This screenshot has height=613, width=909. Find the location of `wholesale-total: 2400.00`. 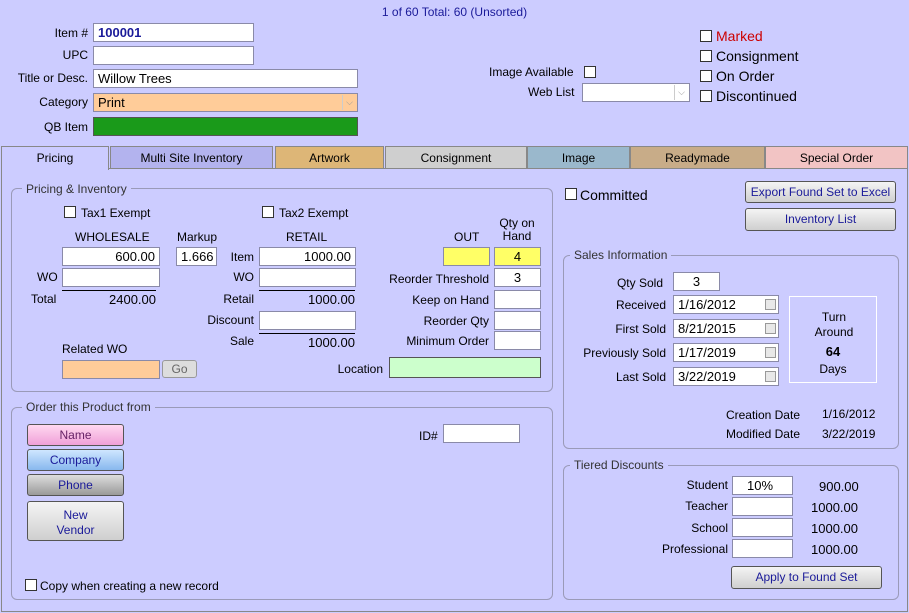

wholesale-total: 2400.00 is located at coordinates (109, 298).